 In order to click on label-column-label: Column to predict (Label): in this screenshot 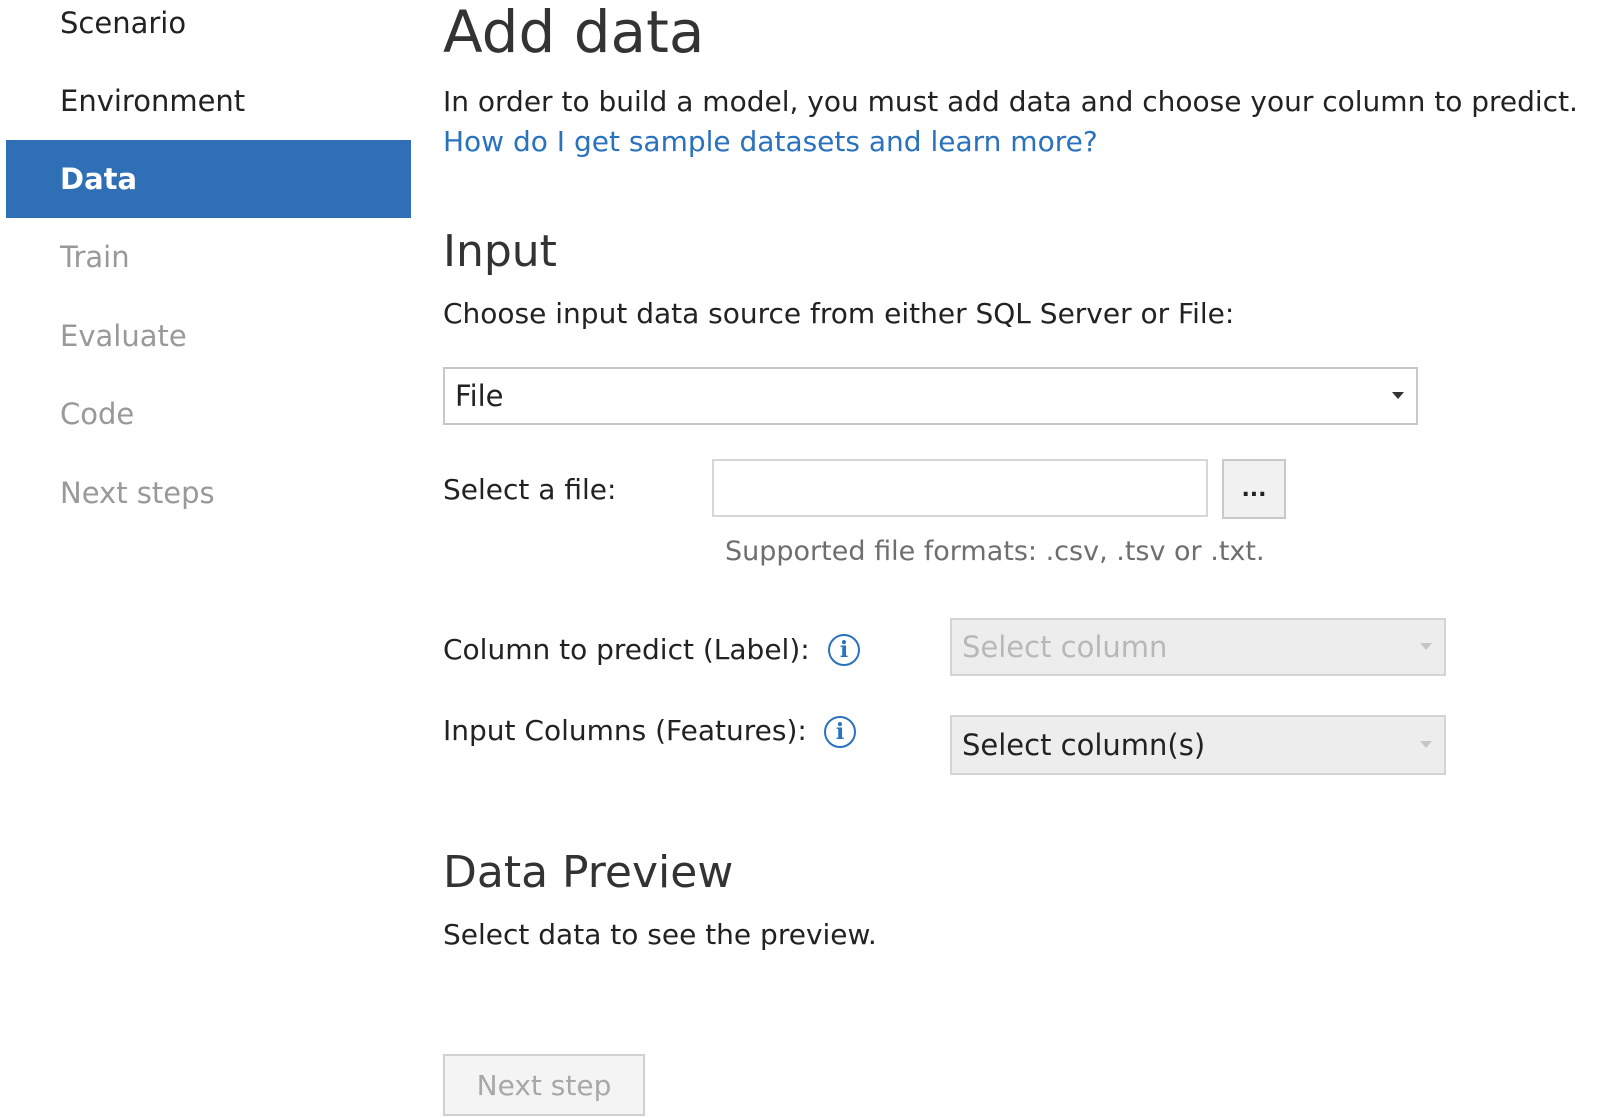, I will do `click(626, 649)`.